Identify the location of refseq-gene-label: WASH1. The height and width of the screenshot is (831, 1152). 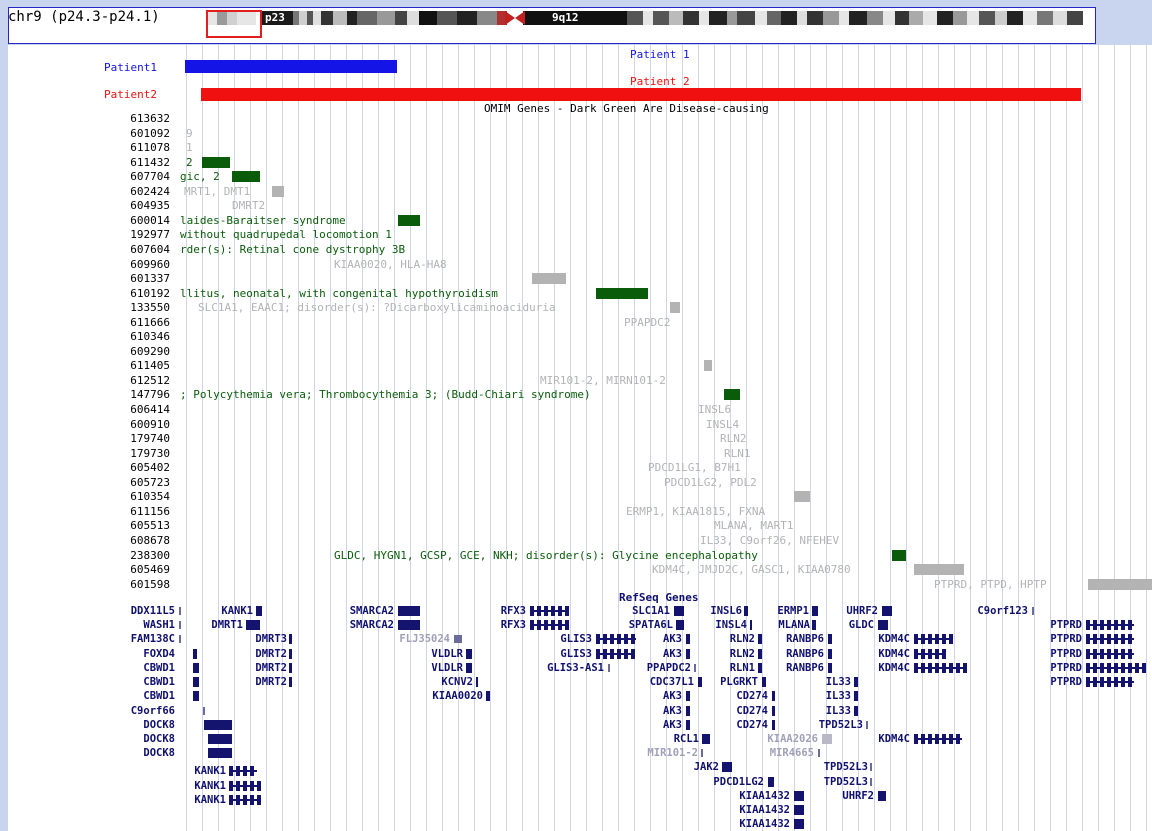
(159, 625).